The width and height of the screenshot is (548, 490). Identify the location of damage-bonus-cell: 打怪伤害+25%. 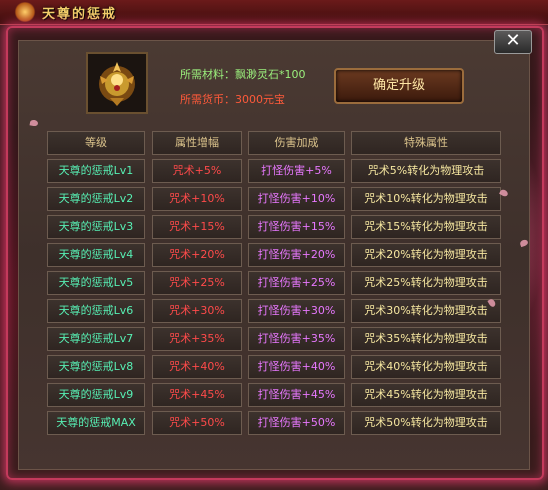
(296, 283).